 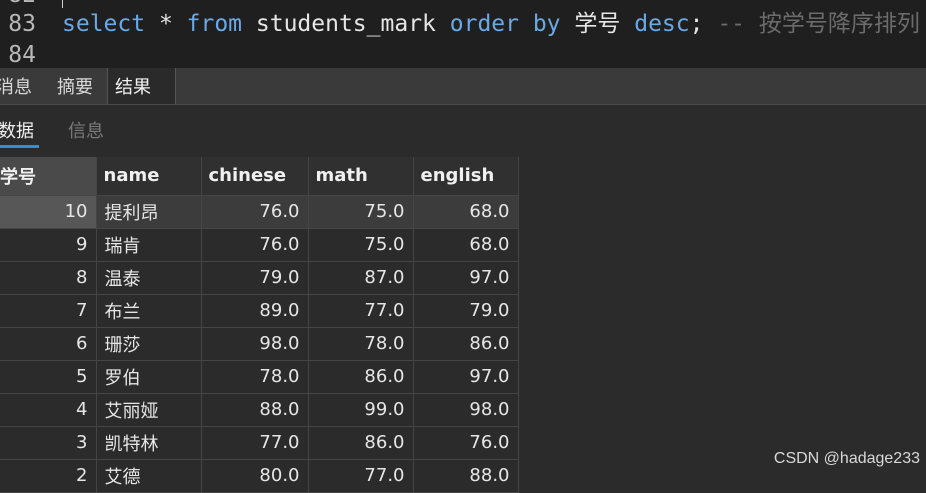 I want to click on cell-math: 99.0, so click(x=361, y=410).